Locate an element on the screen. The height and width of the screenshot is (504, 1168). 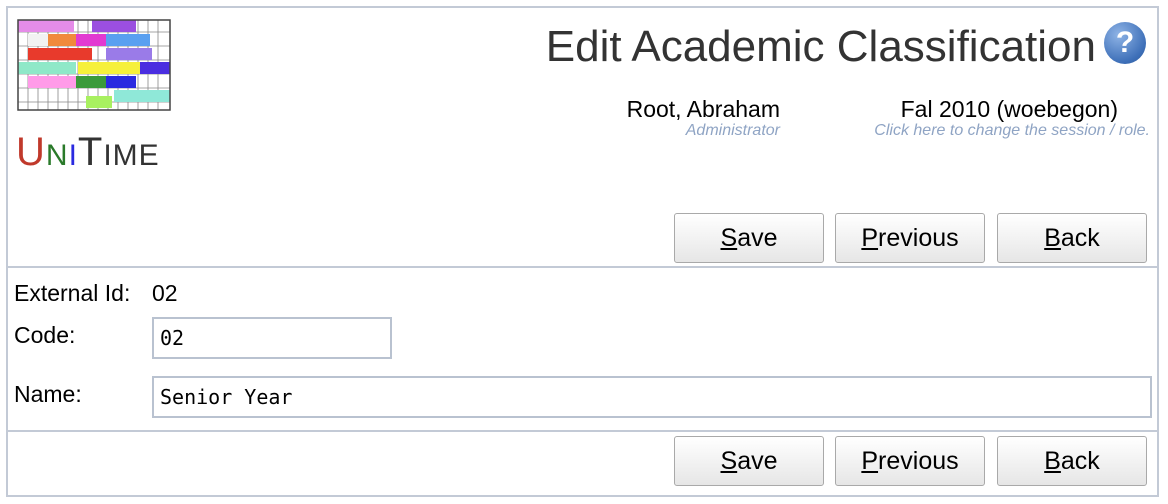
save-button-top: Save is located at coordinates (749, 238).